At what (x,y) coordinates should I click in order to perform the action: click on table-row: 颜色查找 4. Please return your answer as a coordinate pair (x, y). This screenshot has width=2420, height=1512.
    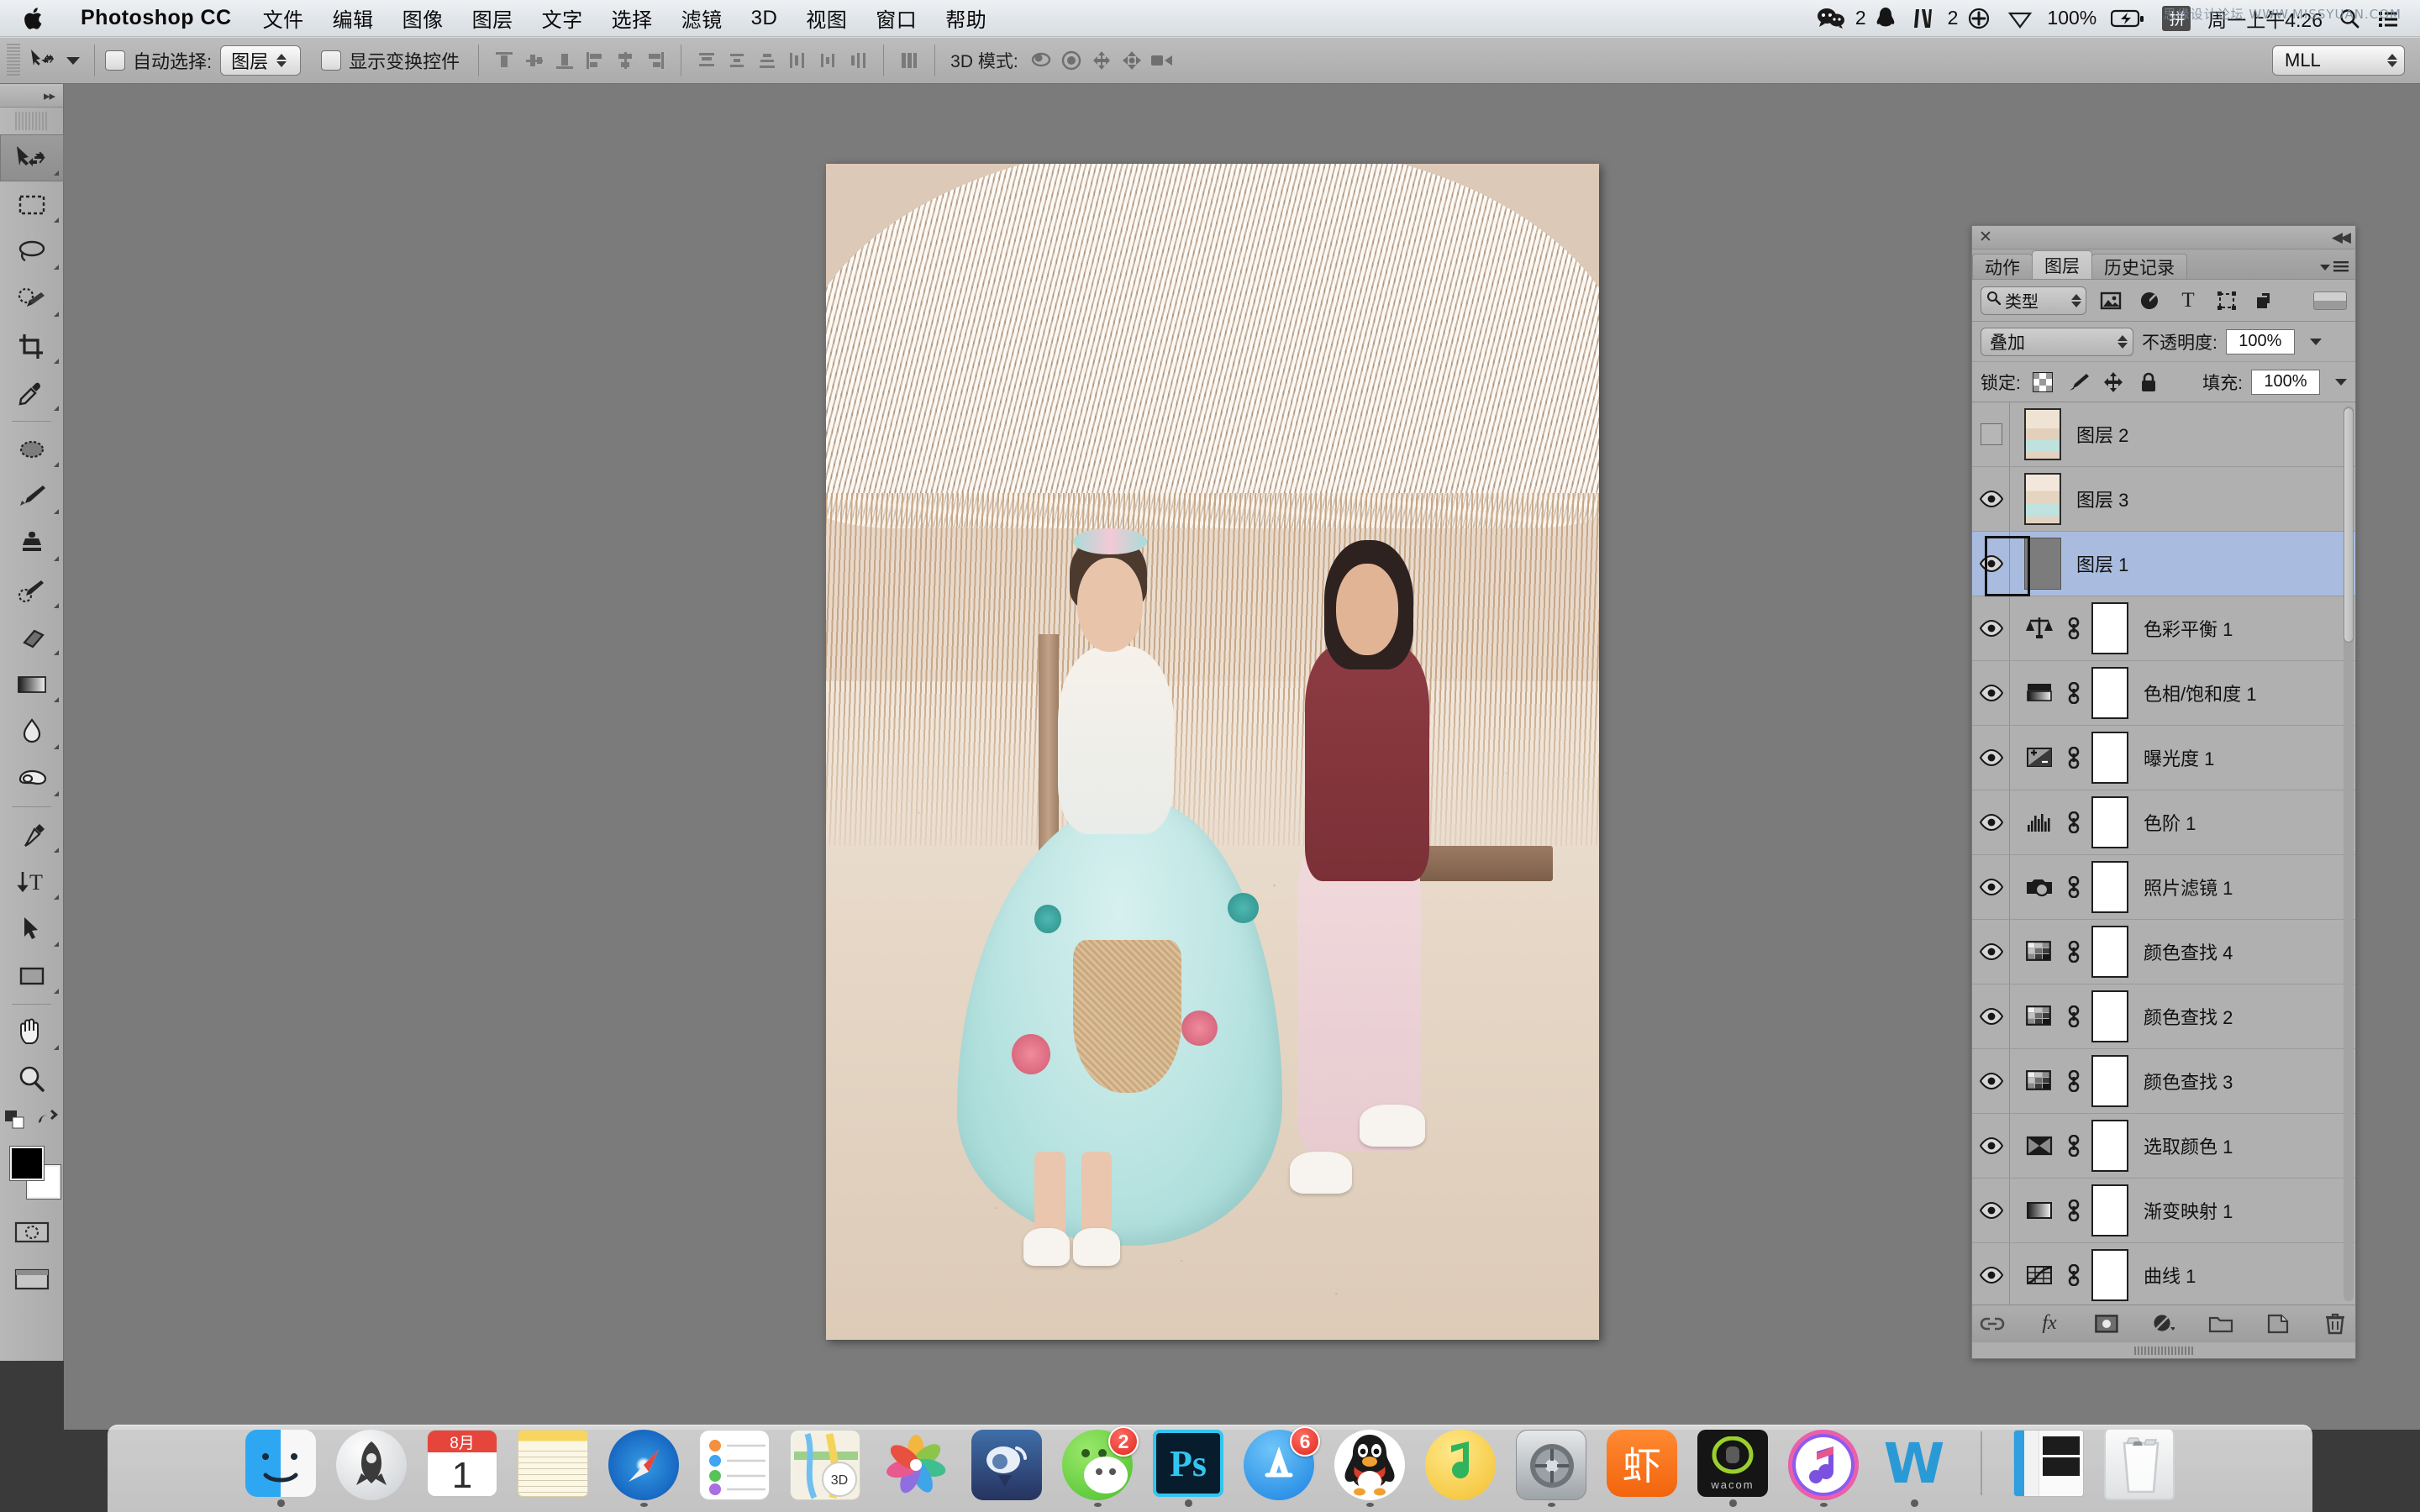
    Looking at the image, I should click on (2163, 952).